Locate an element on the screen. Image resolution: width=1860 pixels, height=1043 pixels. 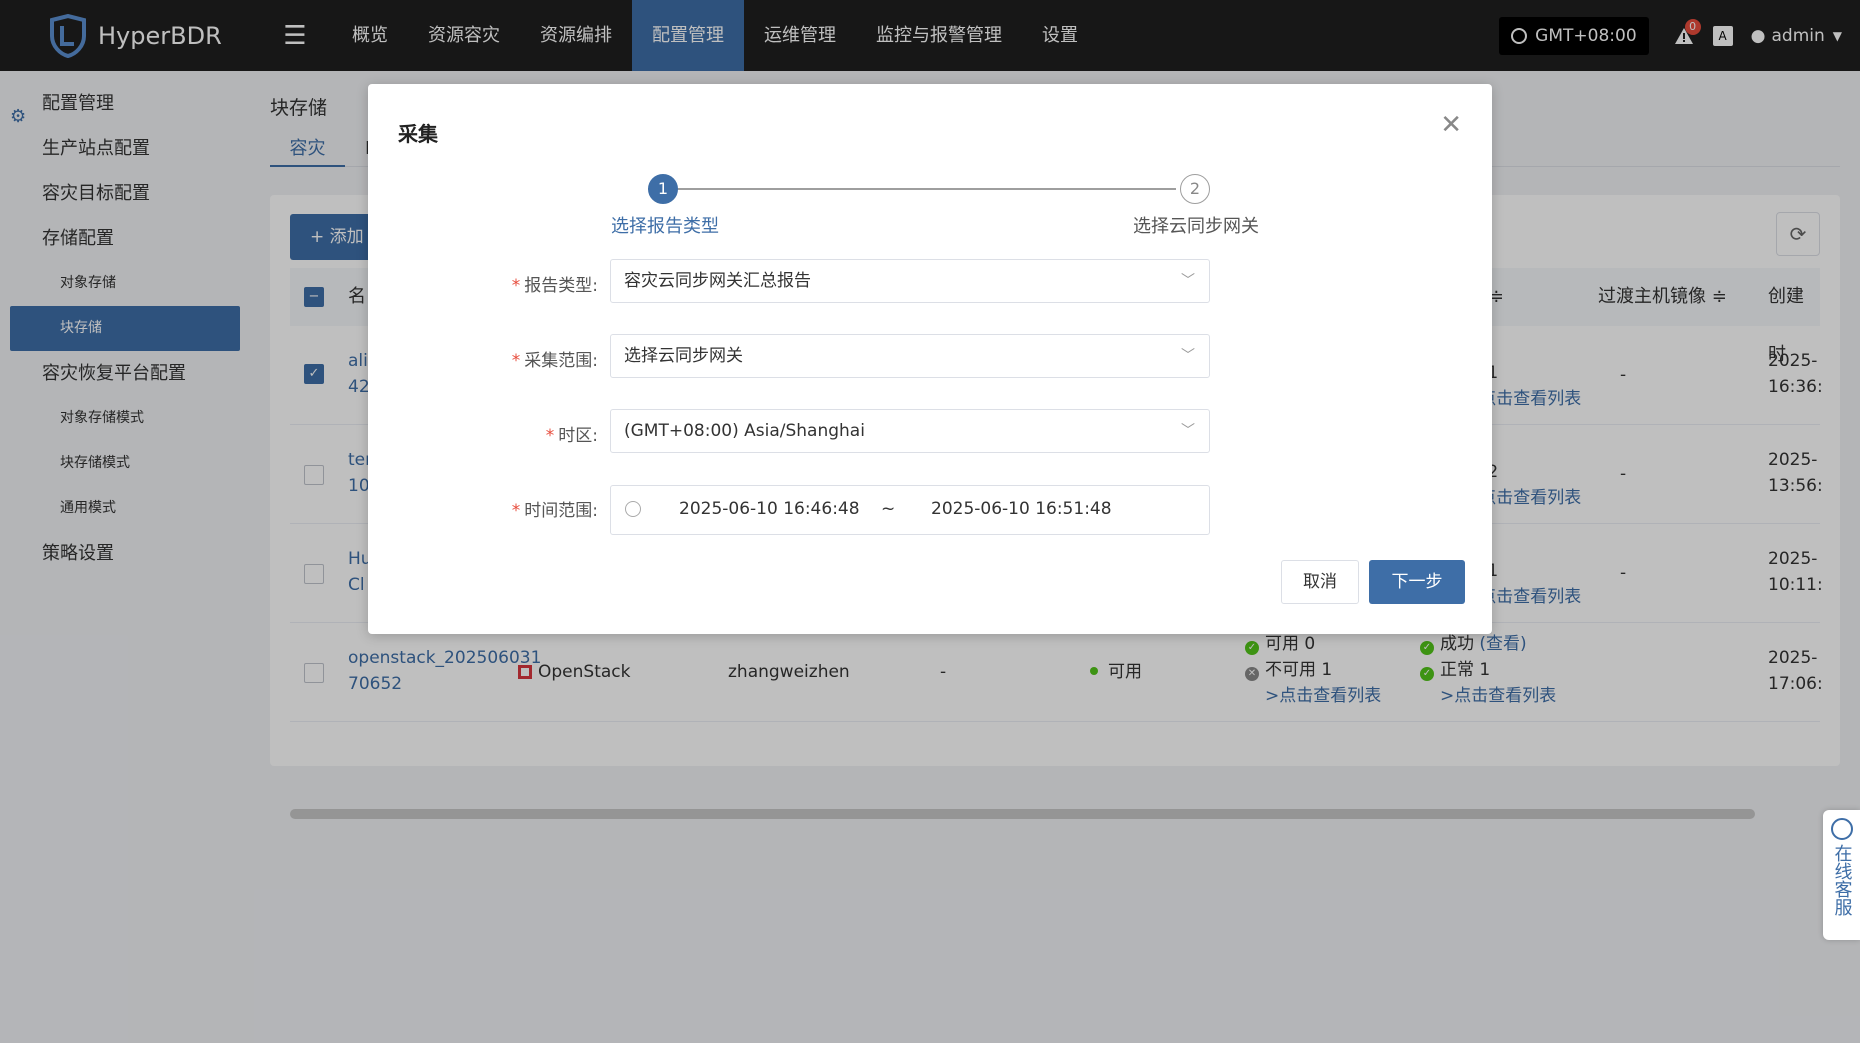
timezone-select: (GMT+08:00) Asia/Shanghai ﹀ is located at coordinates (910, 431).